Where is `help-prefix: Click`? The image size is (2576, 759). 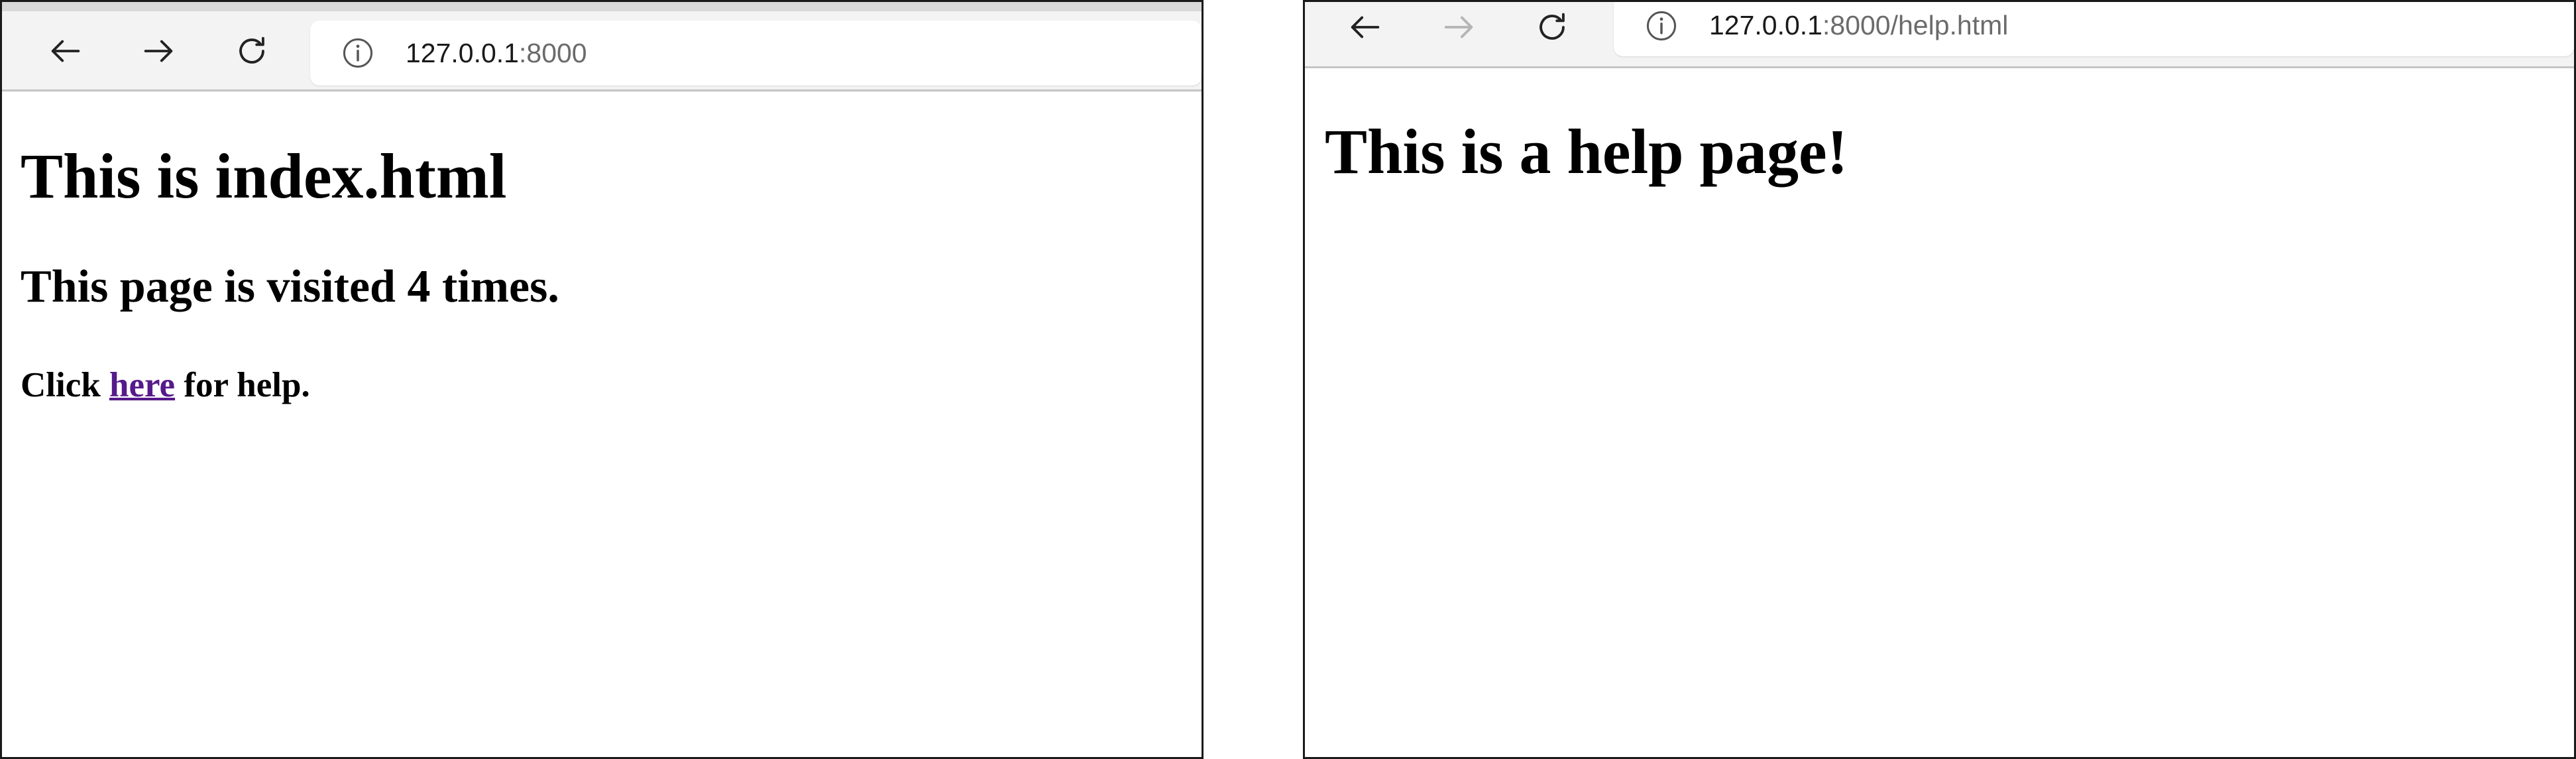 help-prefix: Click is located at coordinates (65, 385).